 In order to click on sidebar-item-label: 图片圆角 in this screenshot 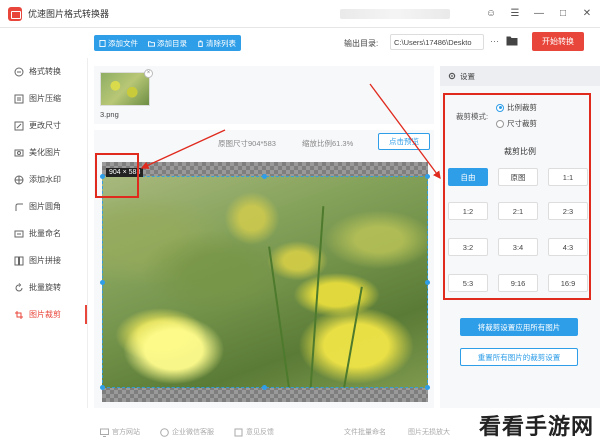, I will do `click(45, 206)`.